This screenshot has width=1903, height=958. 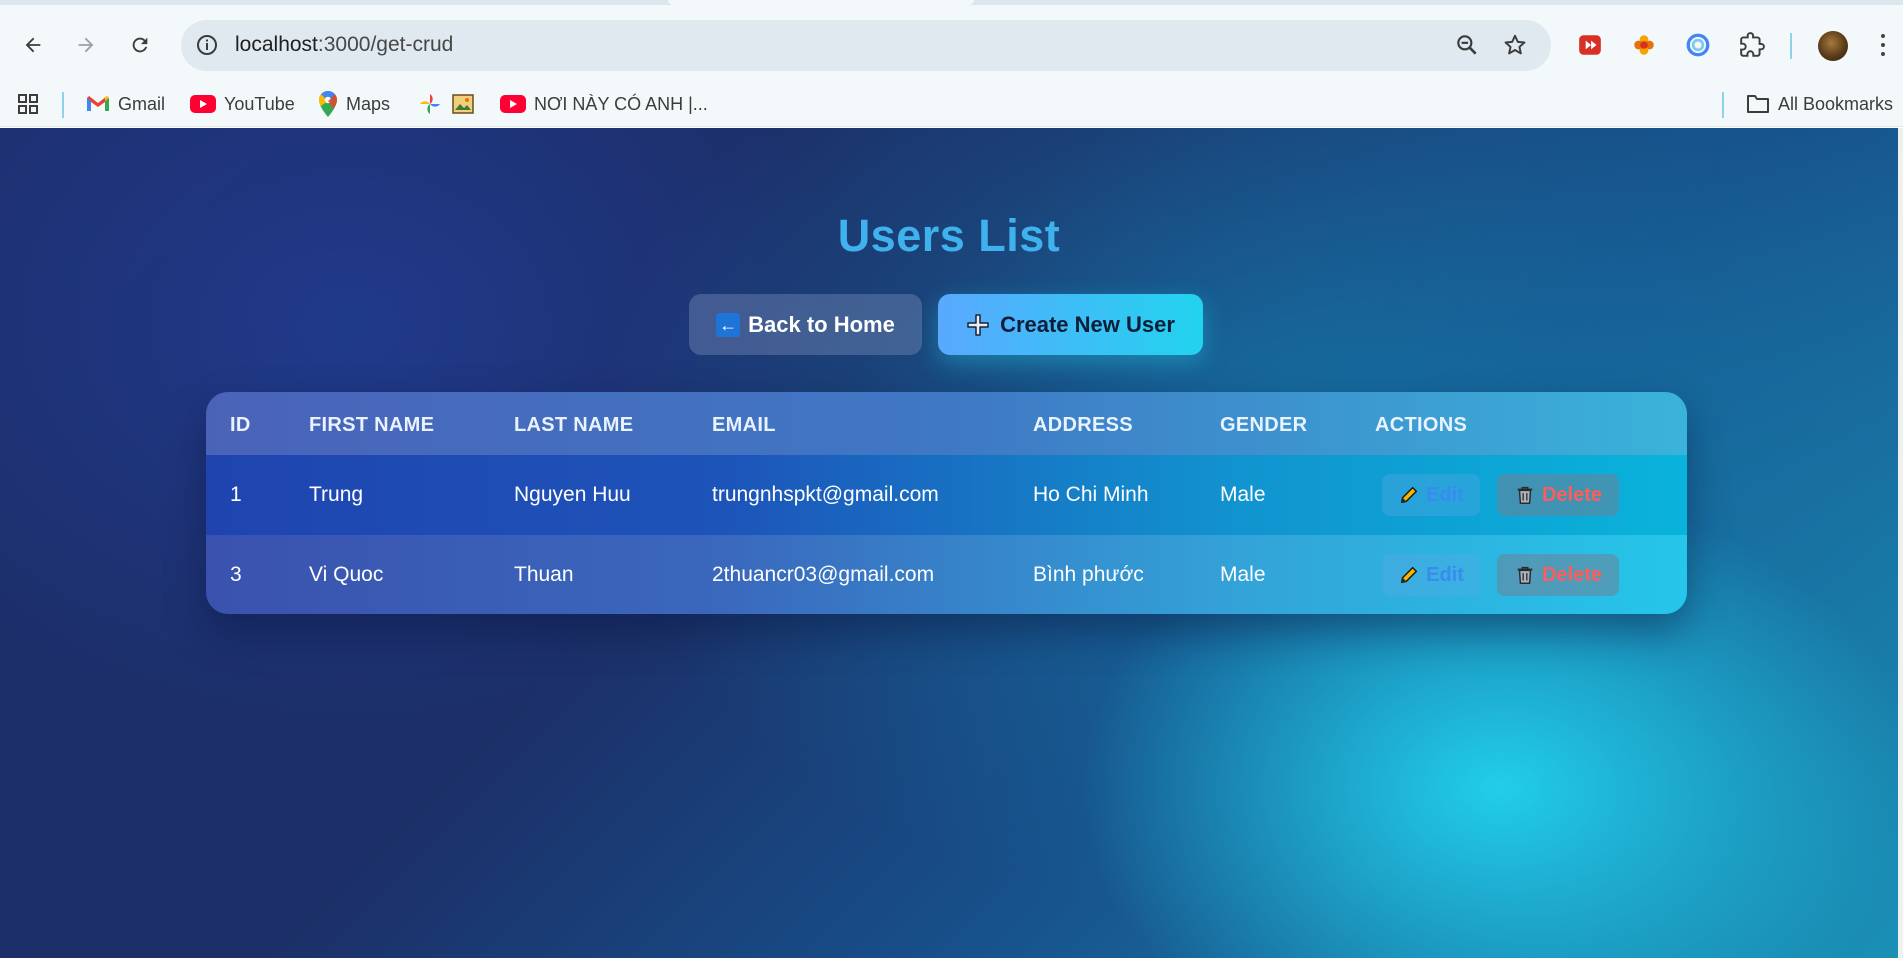 I want to click on bookmark-maps: Maps, so click(x=354, y=104).